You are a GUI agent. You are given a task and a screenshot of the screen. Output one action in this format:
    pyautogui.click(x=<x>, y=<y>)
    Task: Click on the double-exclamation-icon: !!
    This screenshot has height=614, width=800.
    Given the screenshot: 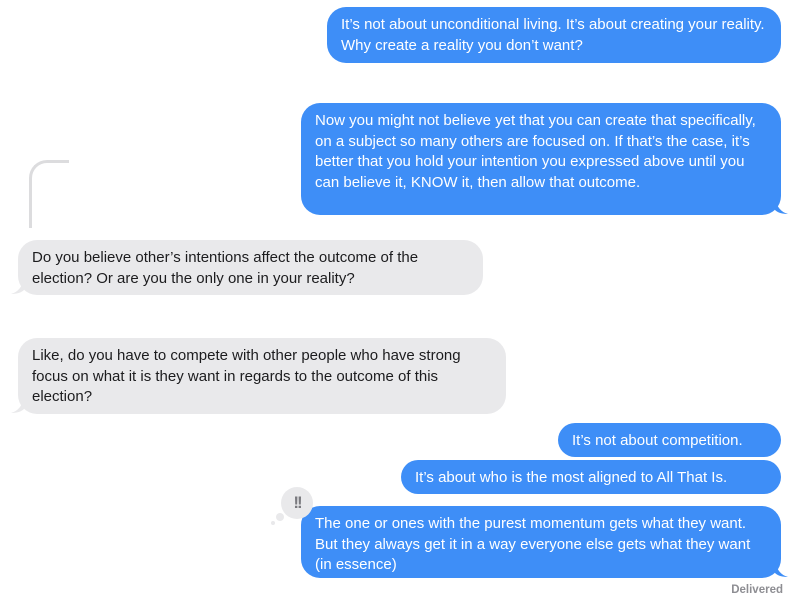 What is the action you would take?
    pyautogui.click(x=297, y=503)
    